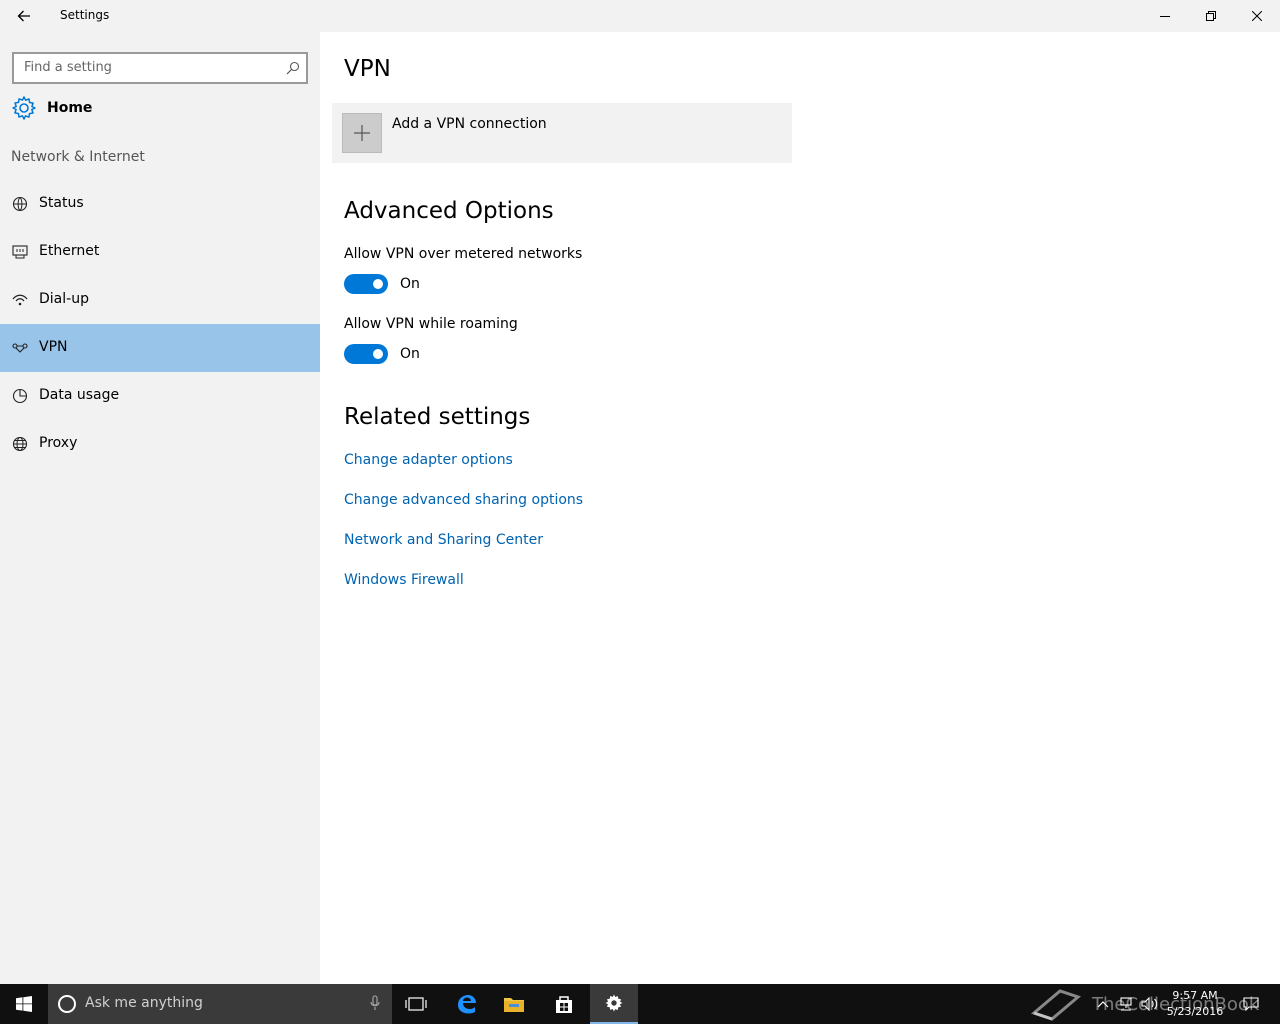  I want to click on network-icon, so click(1126, 1004).